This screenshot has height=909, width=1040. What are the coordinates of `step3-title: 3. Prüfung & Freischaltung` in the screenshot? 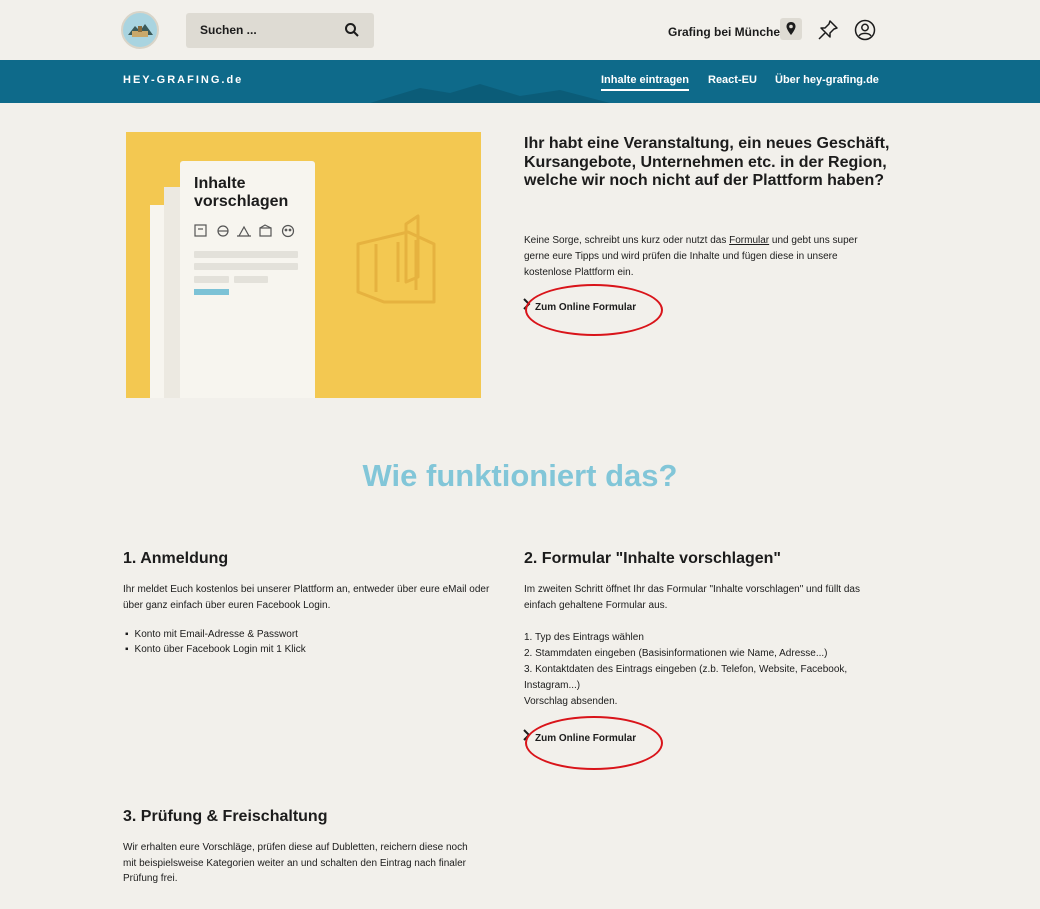 It's located at (225, 816).